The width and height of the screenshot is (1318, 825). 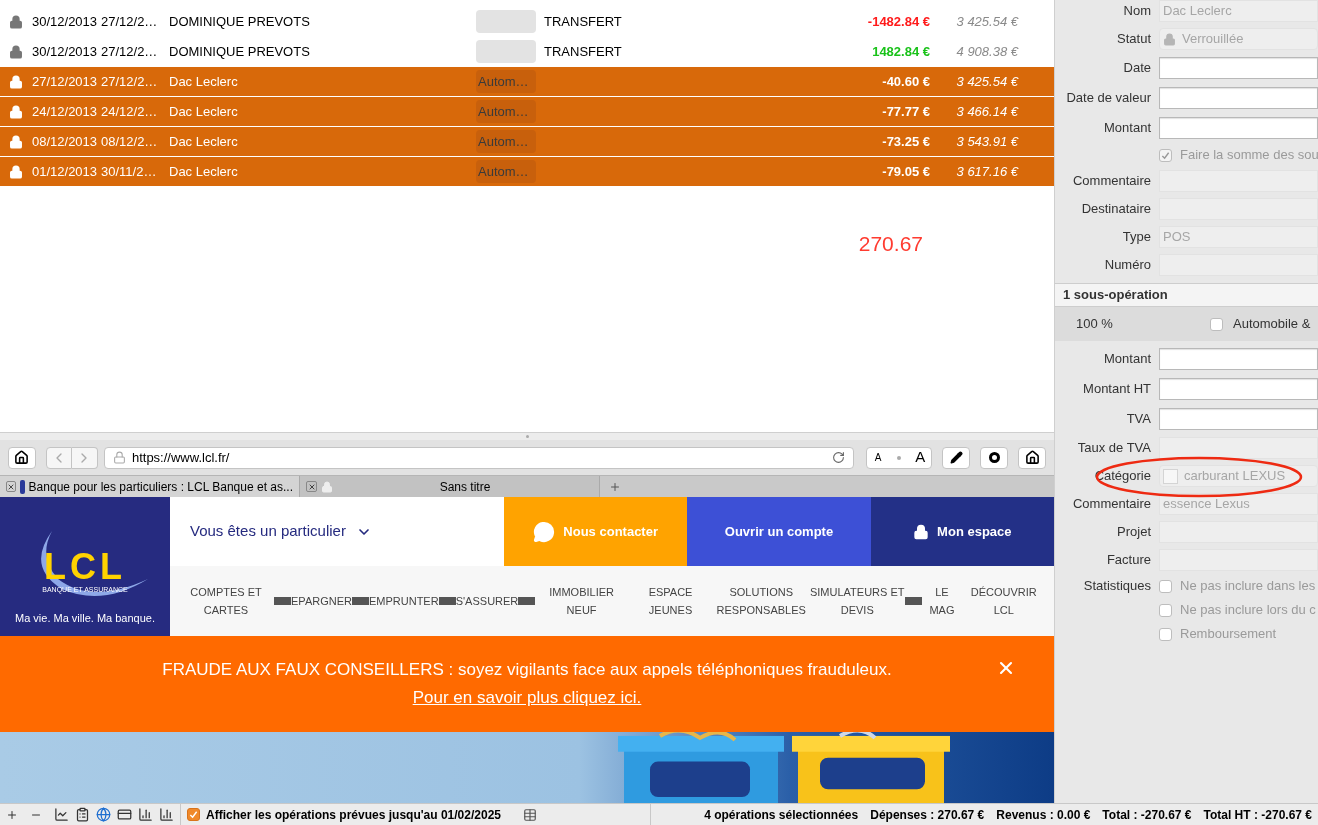 What do you see at coordinates (899, 457) in the screenshot?
I see `reset-text-icon` at bounding box center [899, 457].